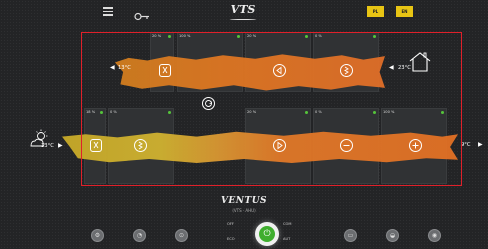 Image resolution: width=488 pixels, height=249 pixels. What do you see at coordinates (350, 235) in the screenshot?
I see `chart-icon: ▭` at bounding box center [350, 235].